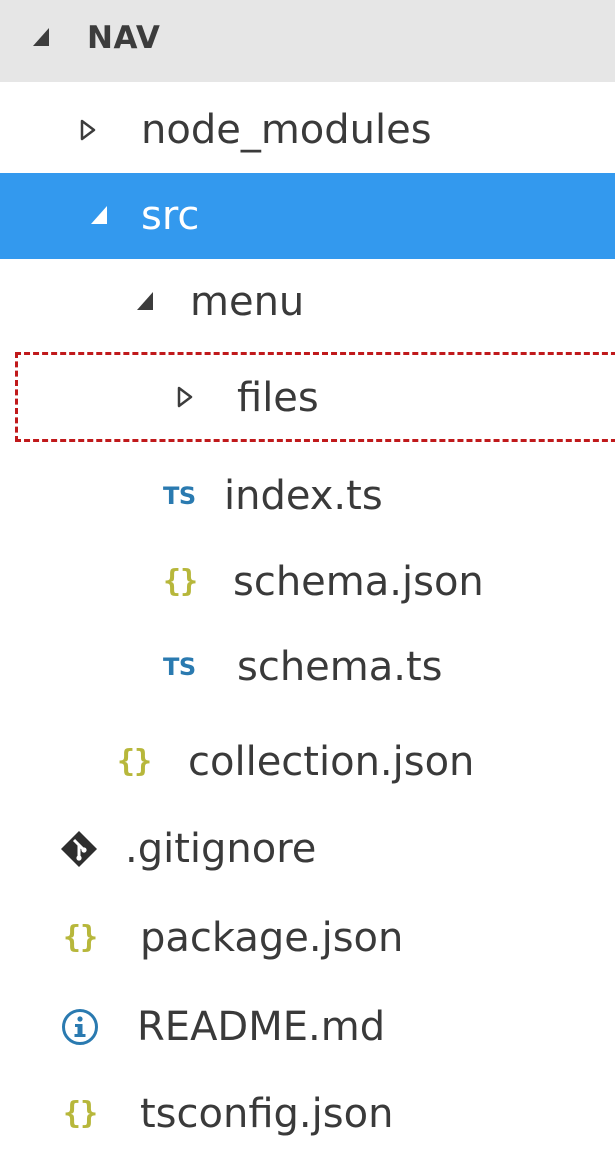  I want to click on tree-item-gitignore: .gitignore, so click(307, 849).